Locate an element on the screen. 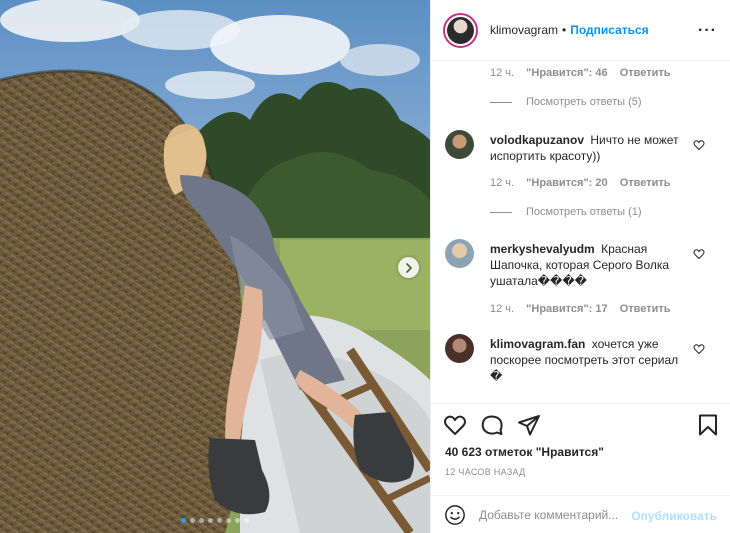  comment-likes: "Нравится": 17 is located at coordinates (566, 309).